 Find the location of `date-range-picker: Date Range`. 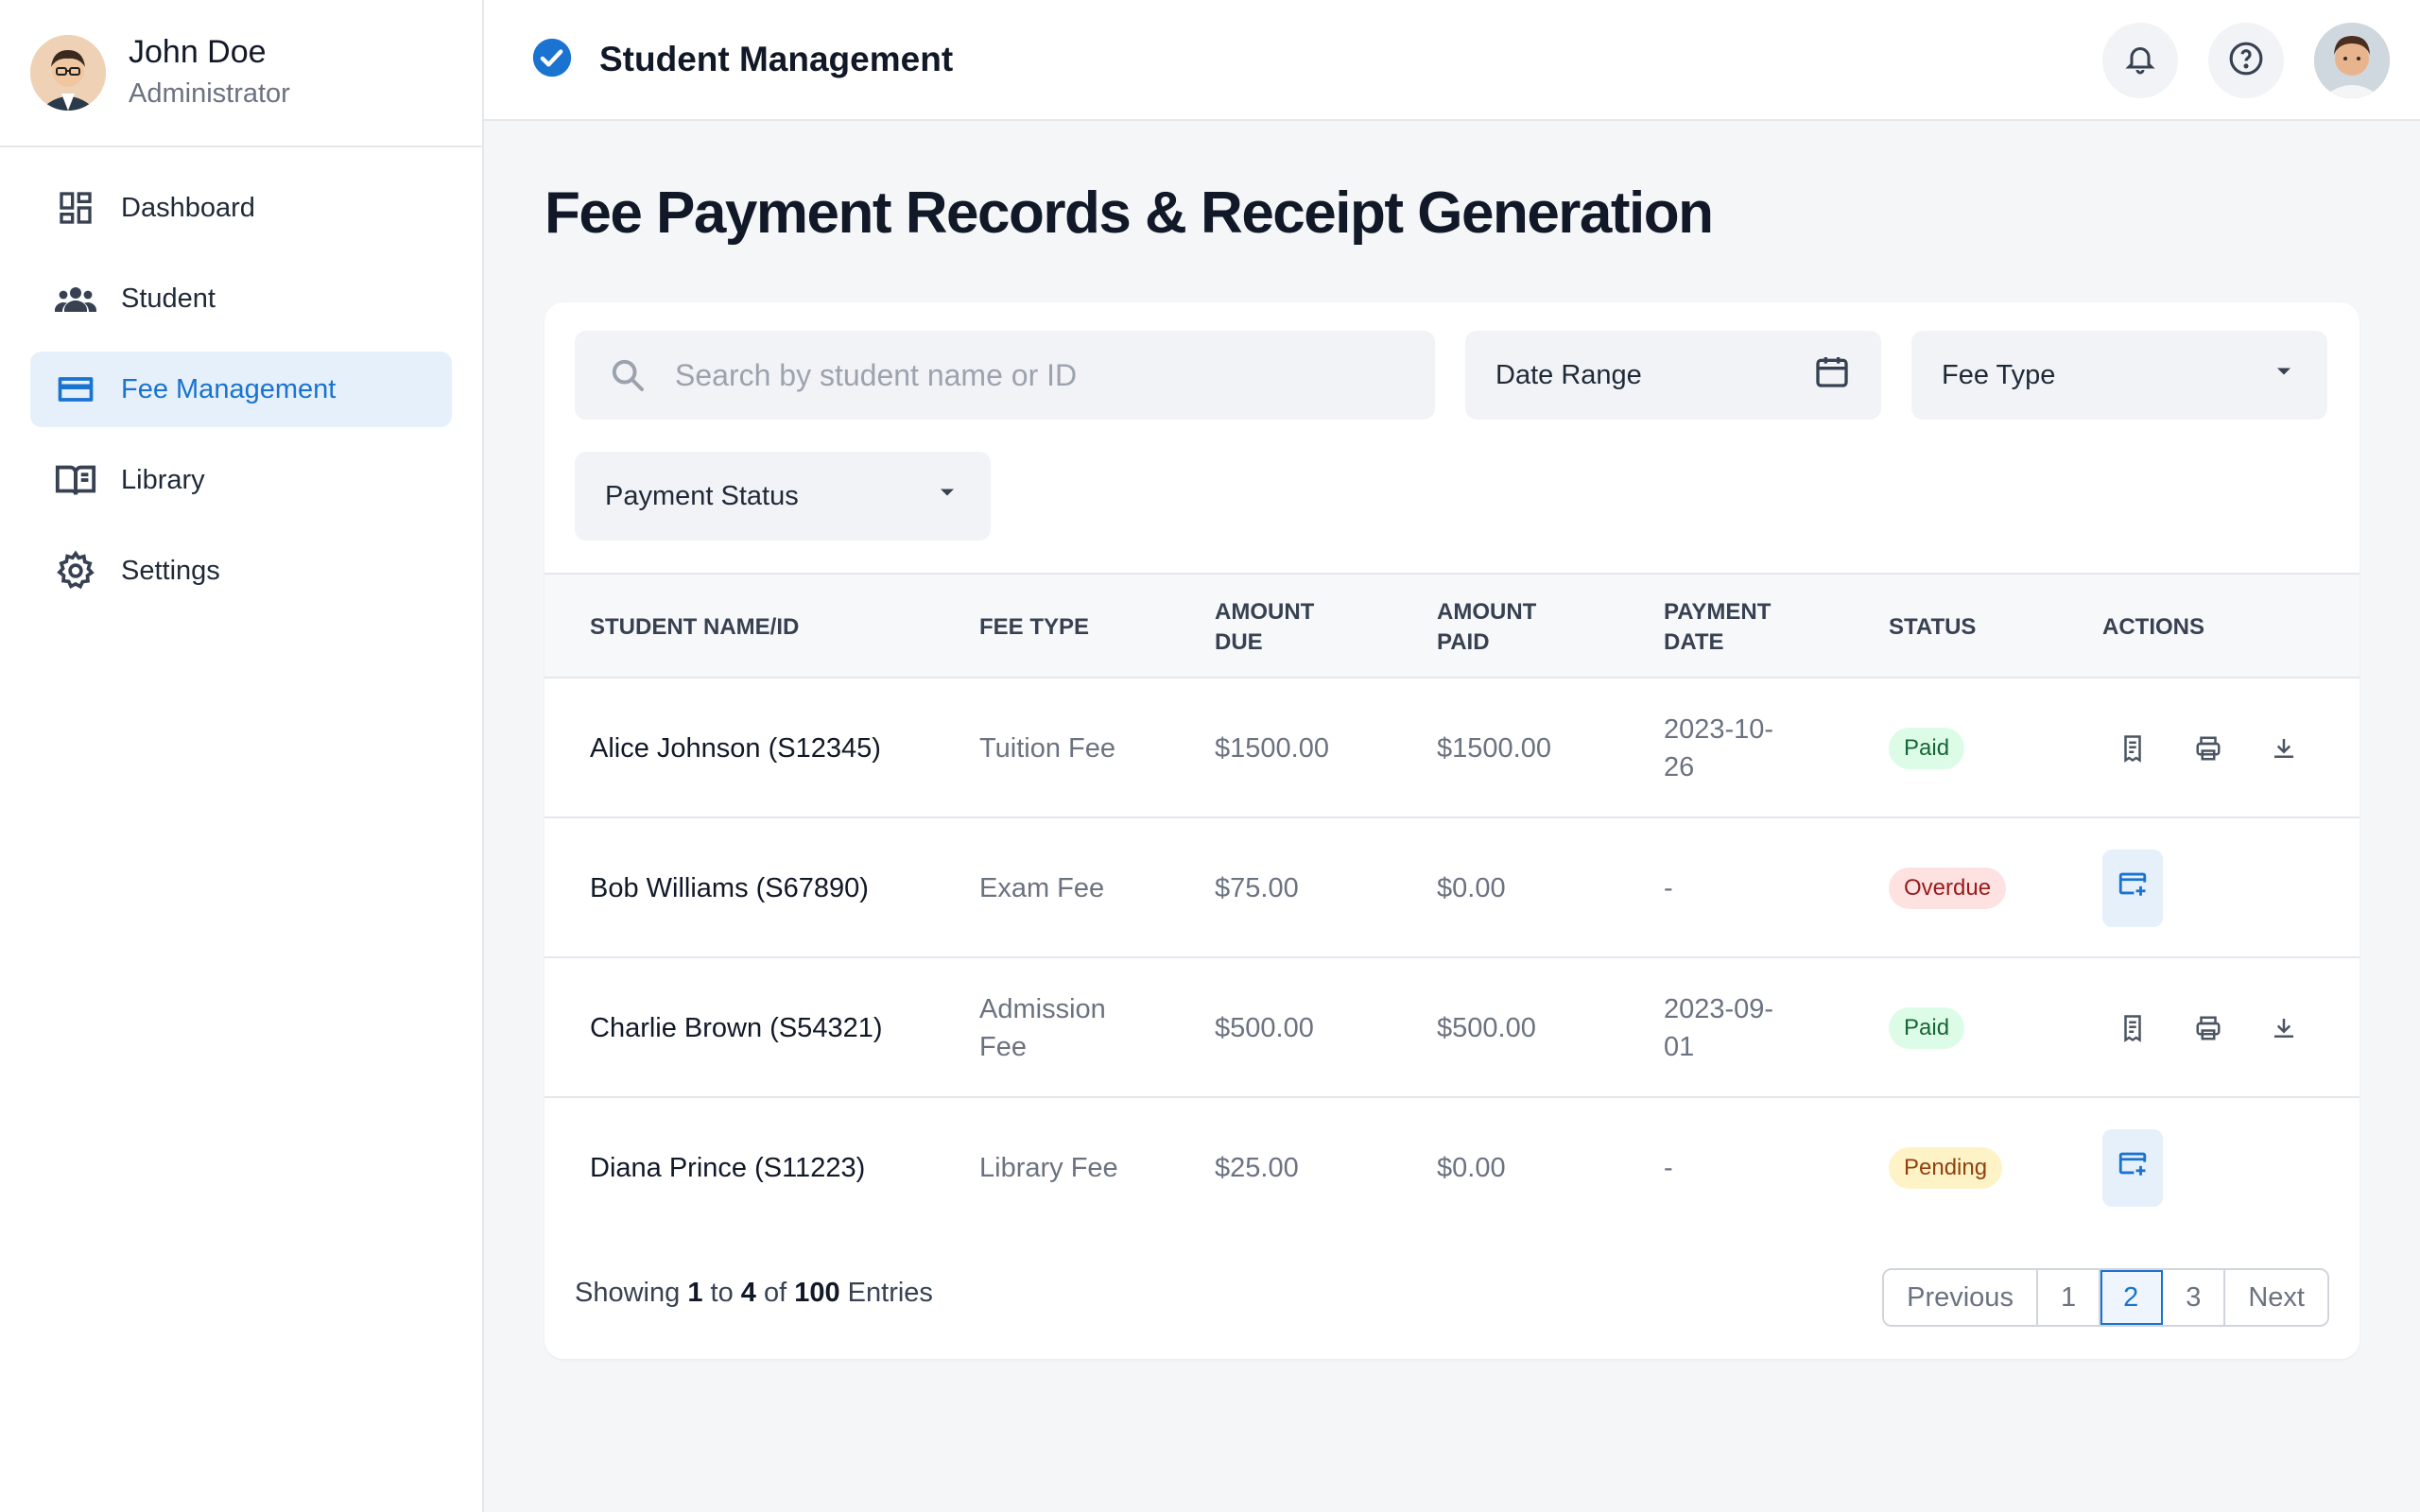

date-range-picker: Date Range is located at coordinates (1673, 375).